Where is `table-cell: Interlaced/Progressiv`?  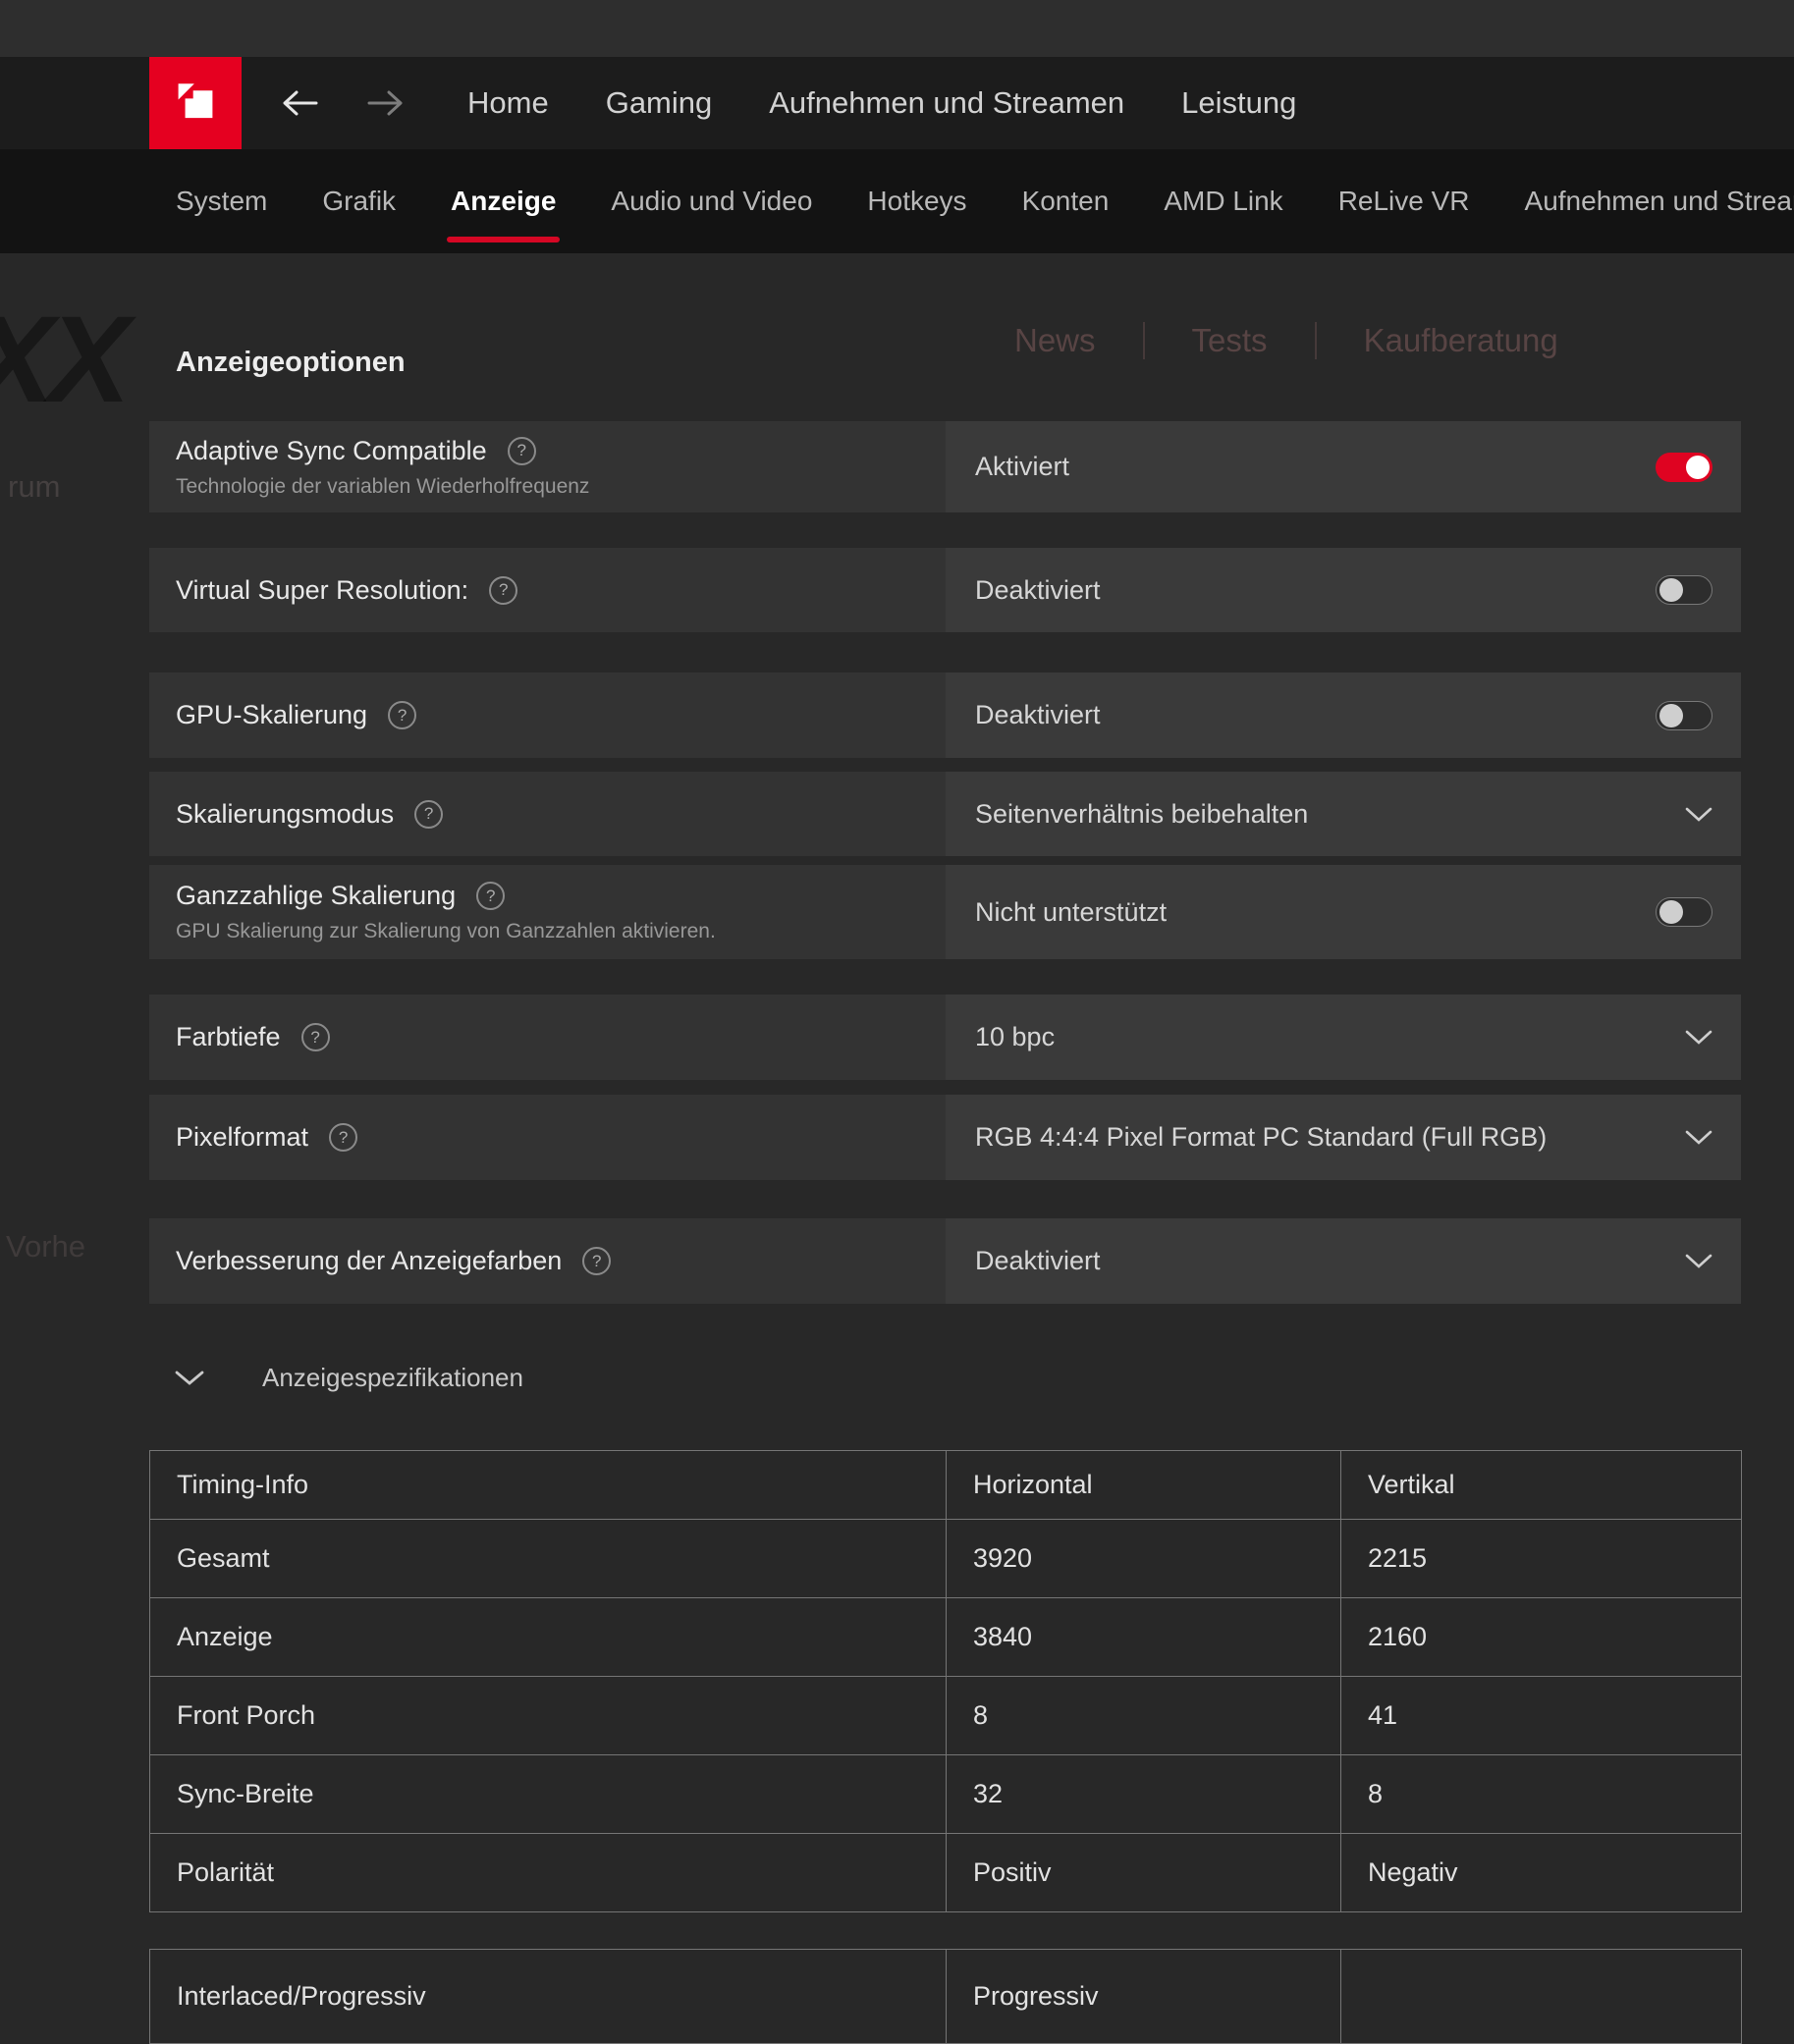 table-cell: Interlaced/Progressiv is located at coordinates (548, 1996).